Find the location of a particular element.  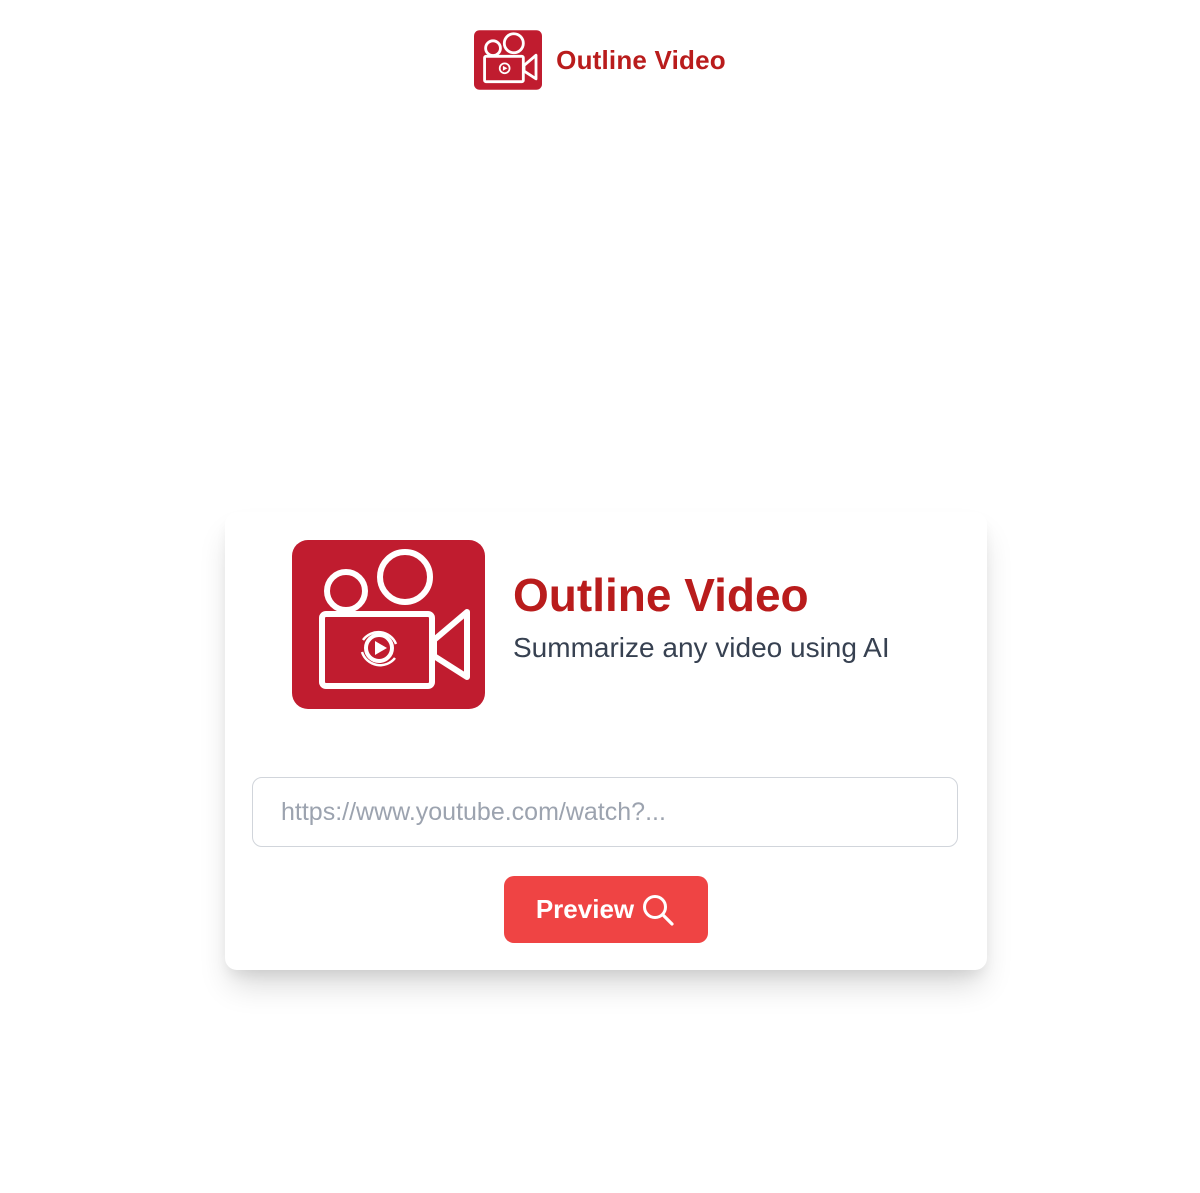

hero-title: Outline Video is located at coordinates (661, 595).